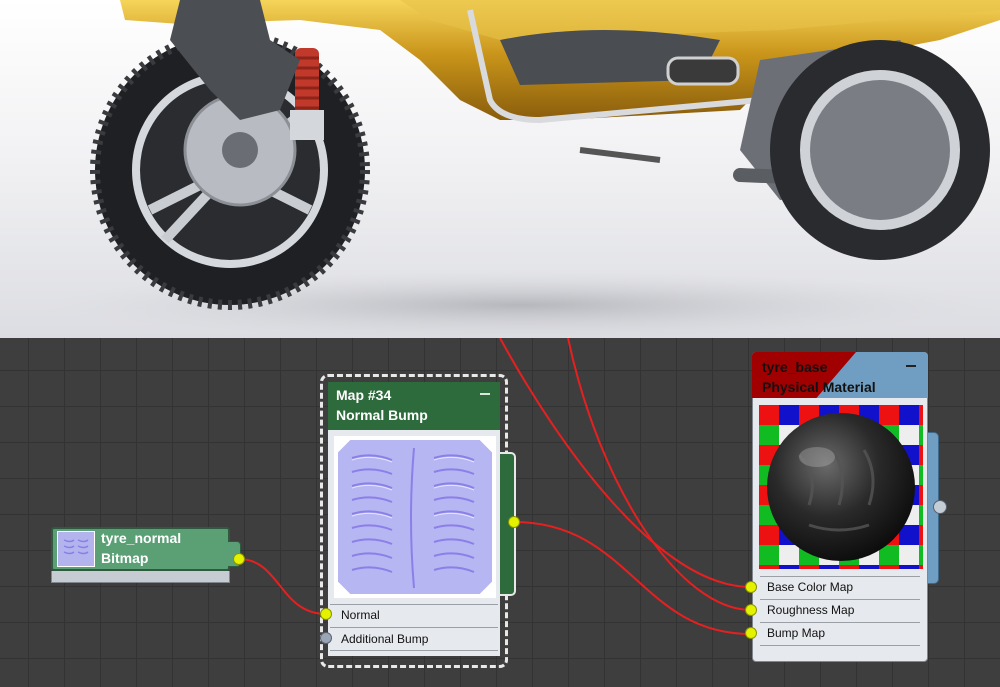  What do you see at coordinates (326, 614) in the screenshot?
I see `normal-input-port` at bounding box center [326, 614].